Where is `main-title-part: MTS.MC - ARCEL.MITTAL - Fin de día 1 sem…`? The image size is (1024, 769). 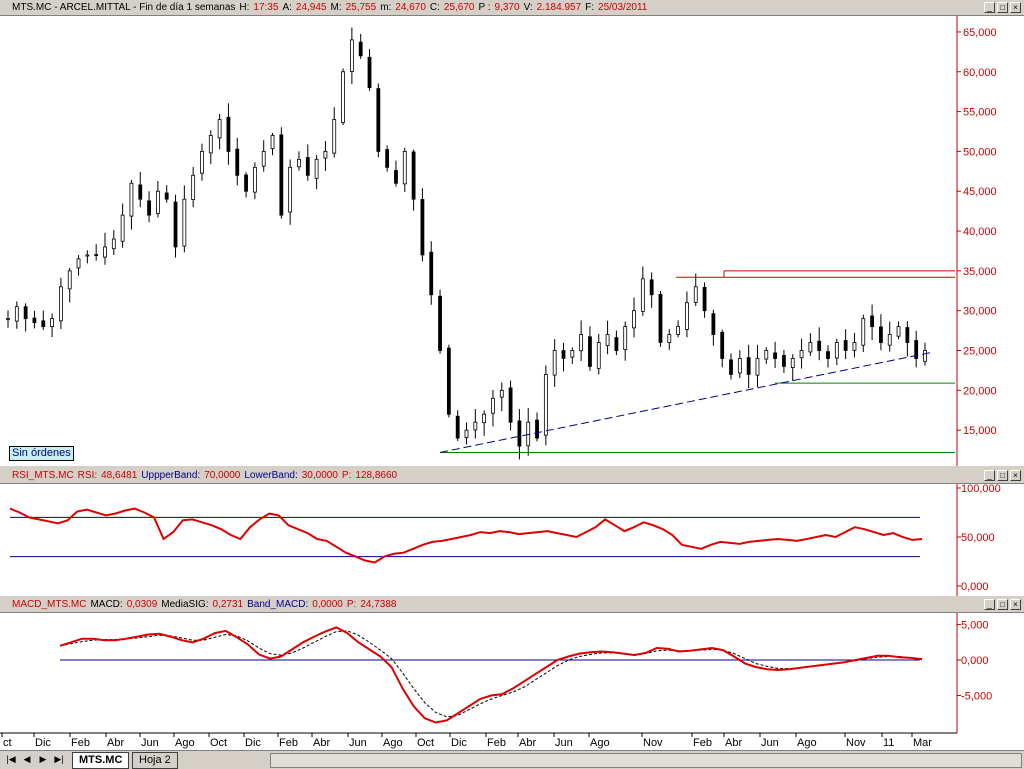 main-title-part: MTS.MC - ARCEL.MITTAL - Fin de día 1 sem… is located at coordinates (124, 7).